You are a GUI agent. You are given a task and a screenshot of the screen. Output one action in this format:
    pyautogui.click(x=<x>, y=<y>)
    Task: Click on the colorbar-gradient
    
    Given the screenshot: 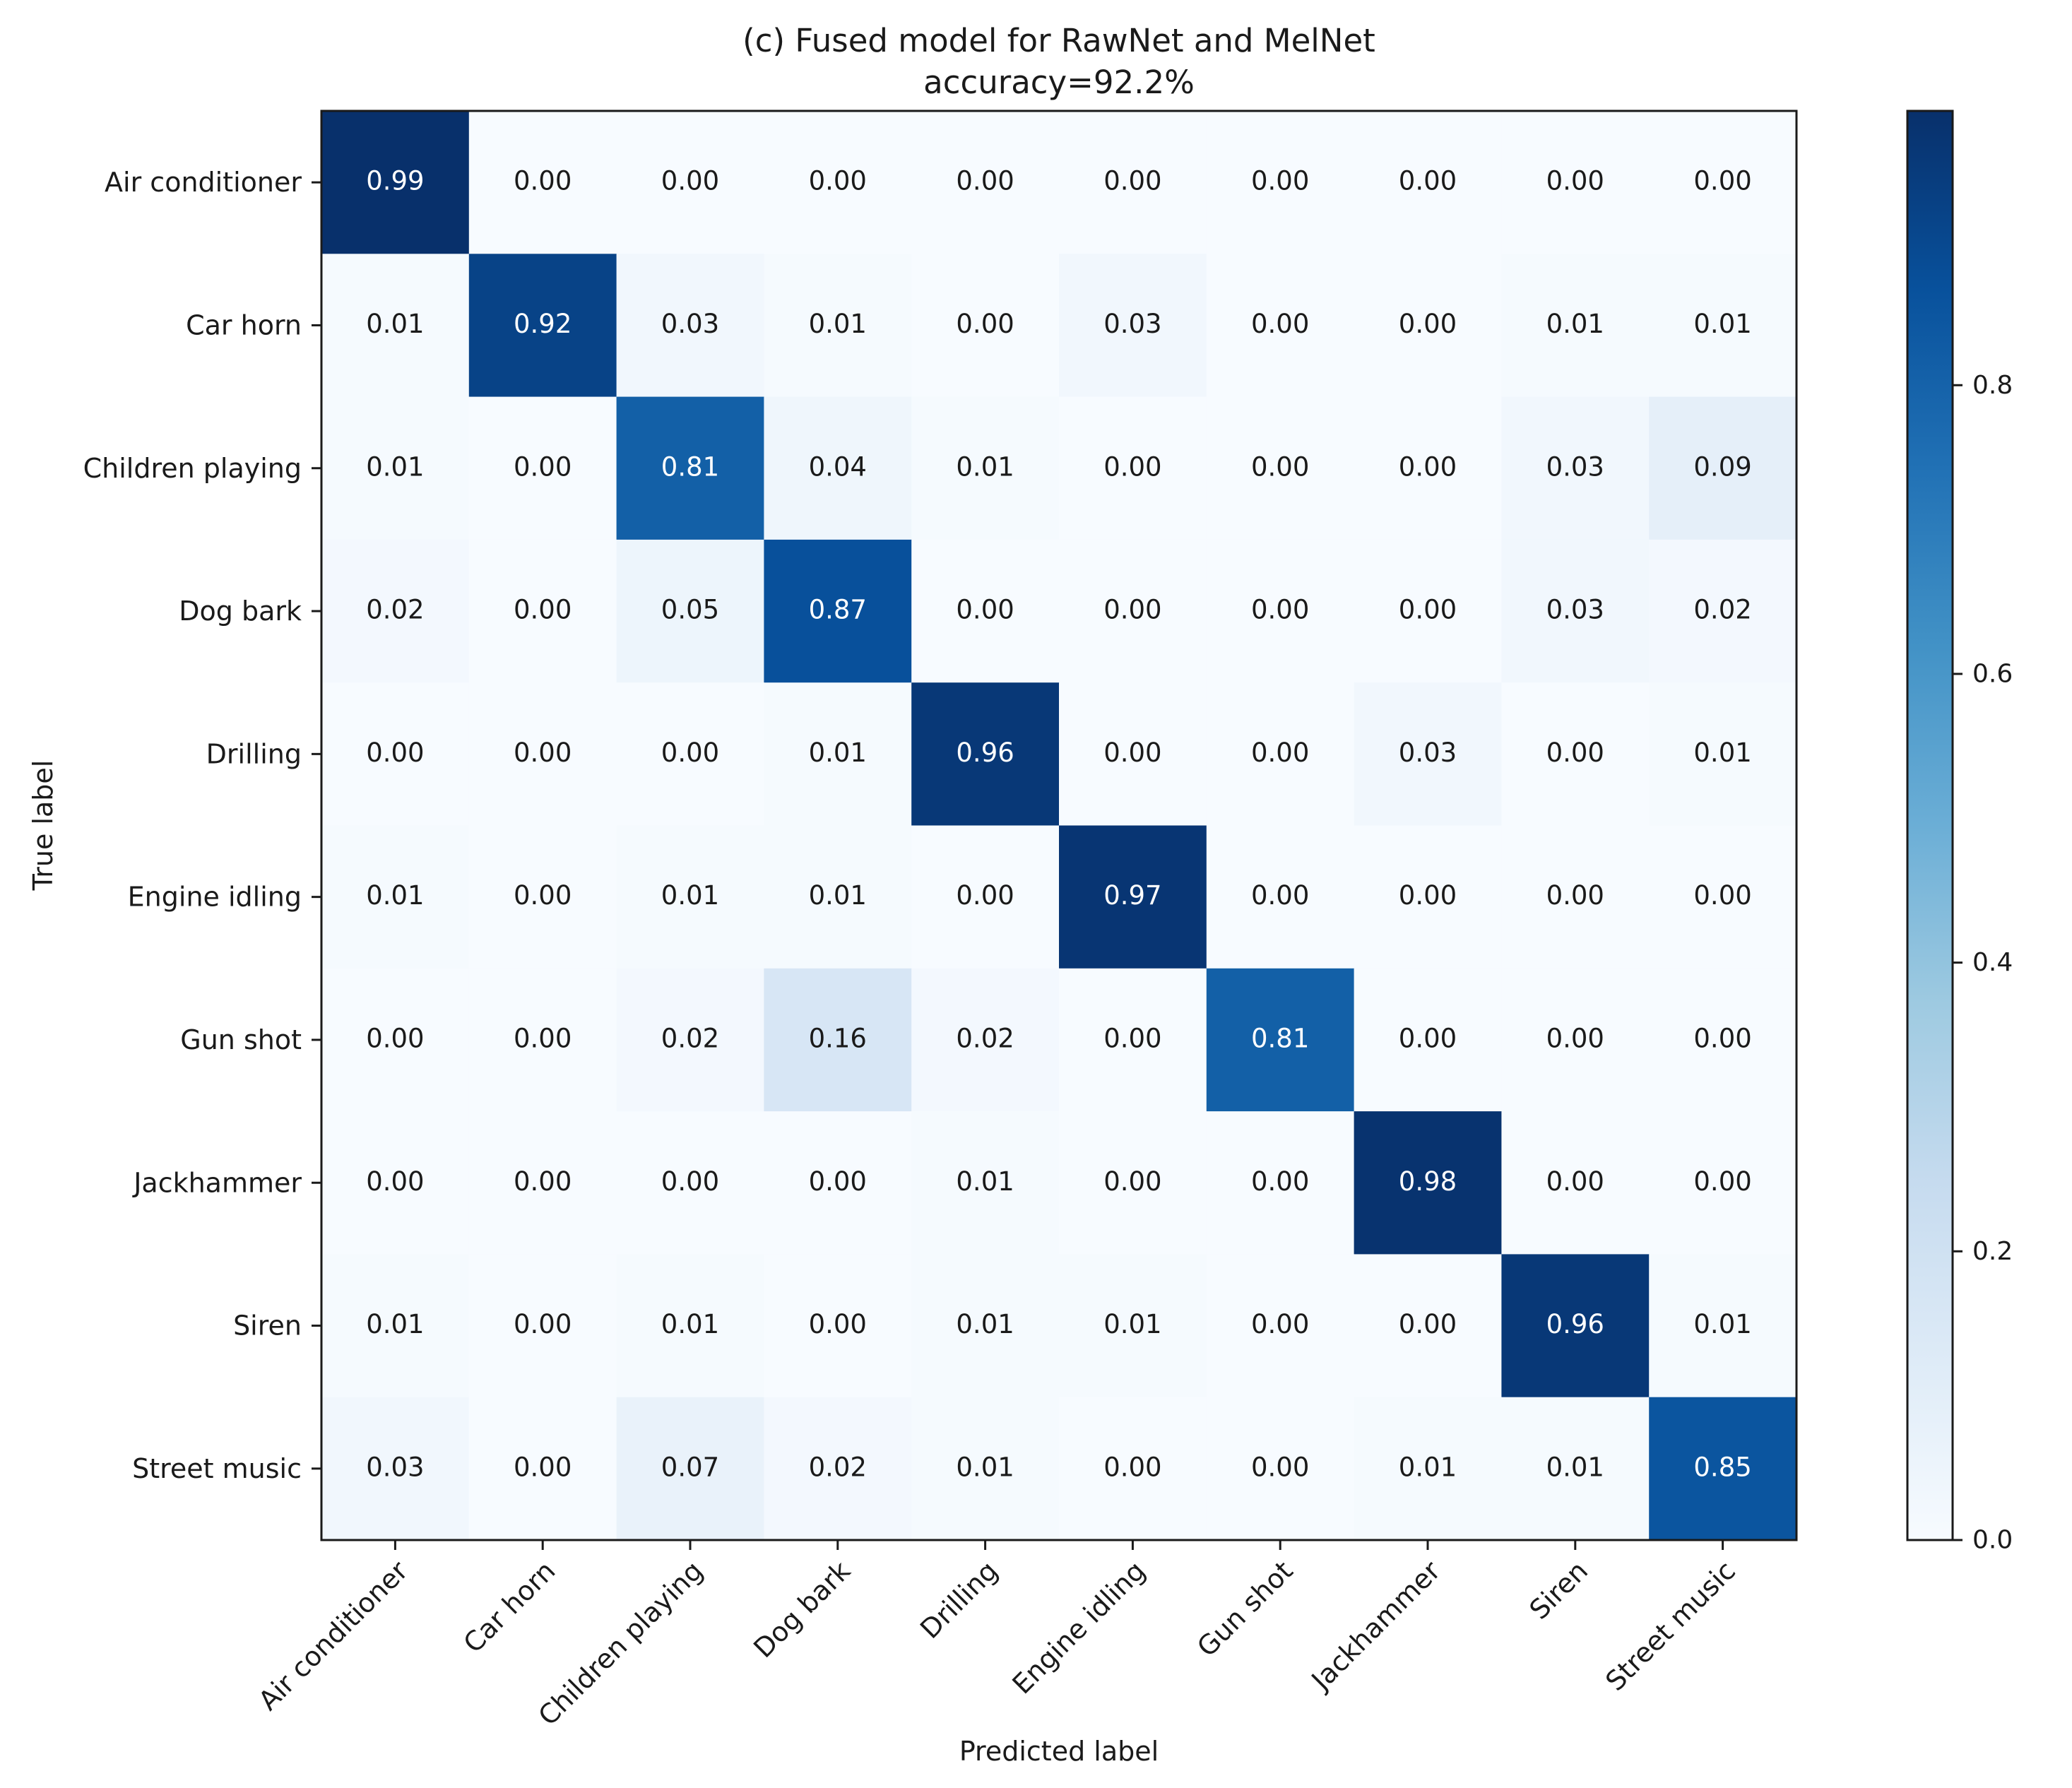 What is the action you would take?
    pyautogui.click(x=1930, y=825)
    